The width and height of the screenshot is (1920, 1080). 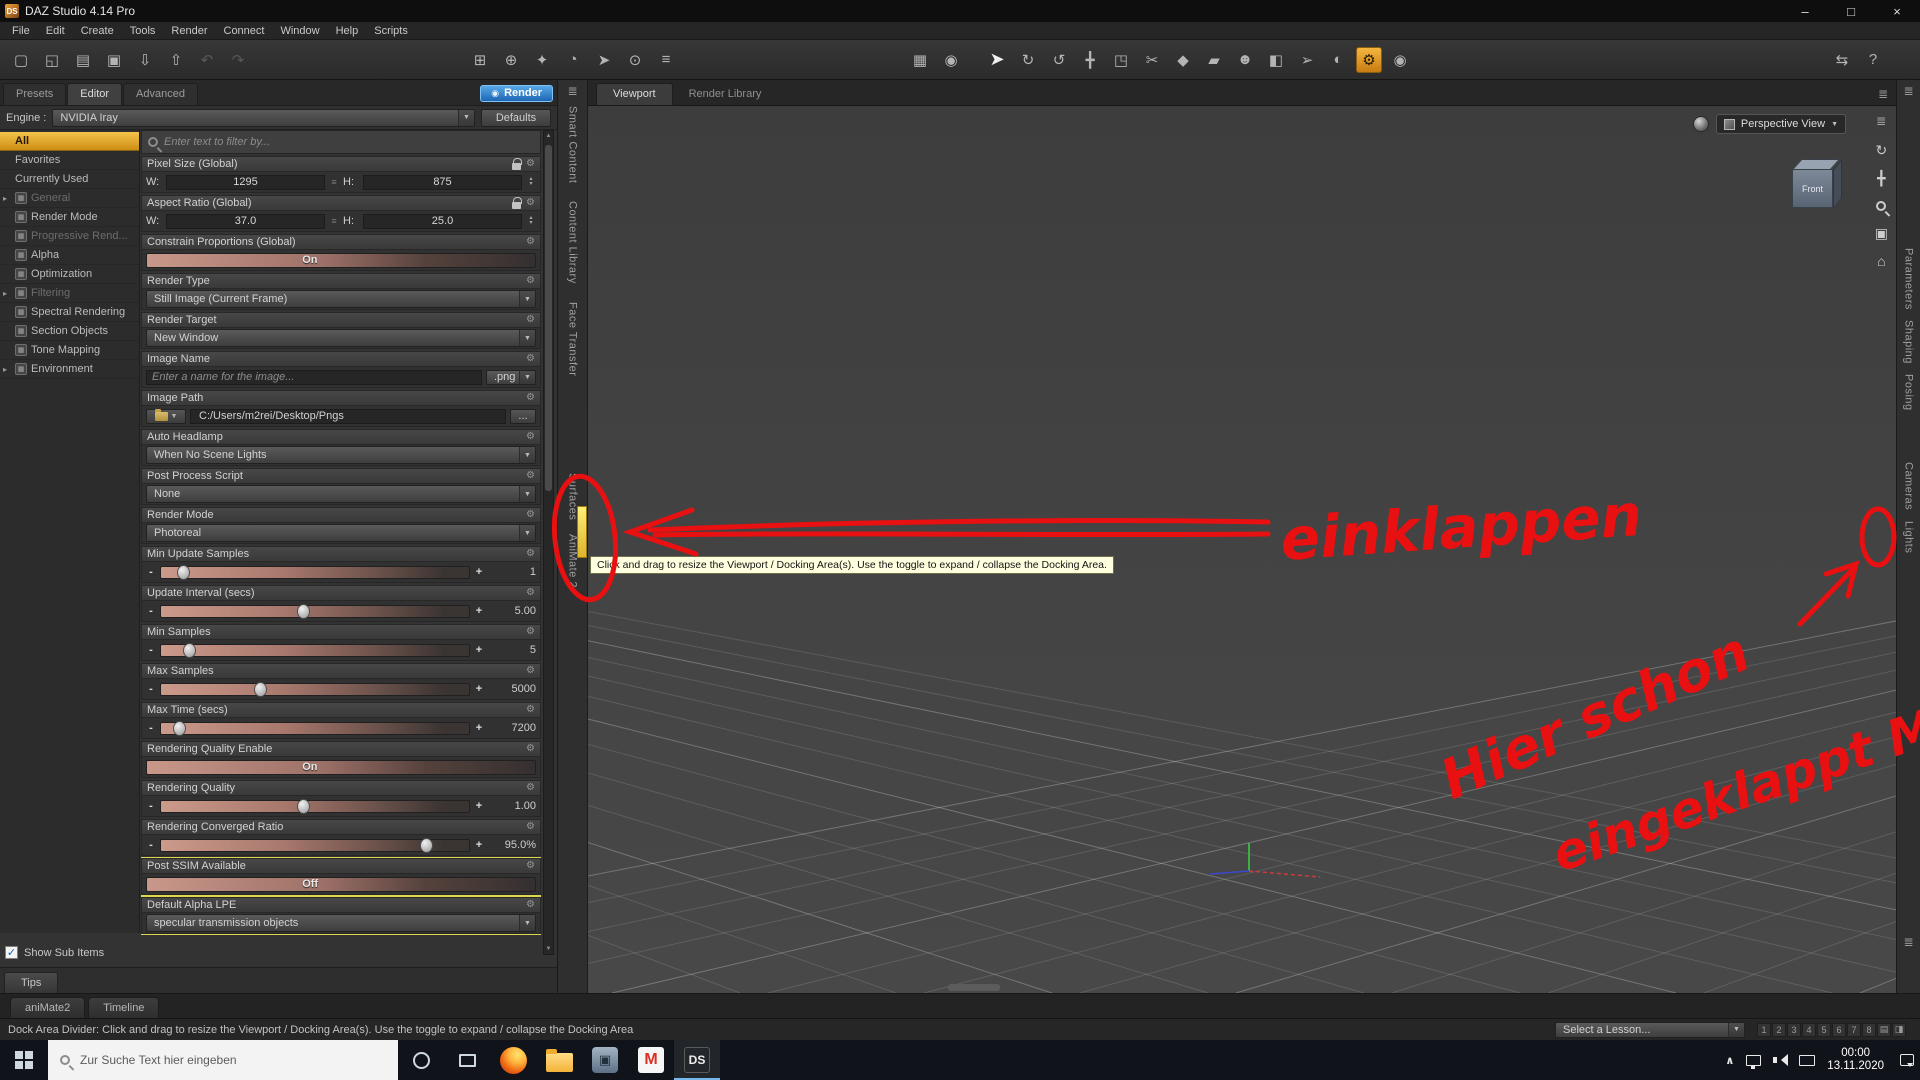 I want to click on menu-tools: Tools, so click(x=143, y=31).